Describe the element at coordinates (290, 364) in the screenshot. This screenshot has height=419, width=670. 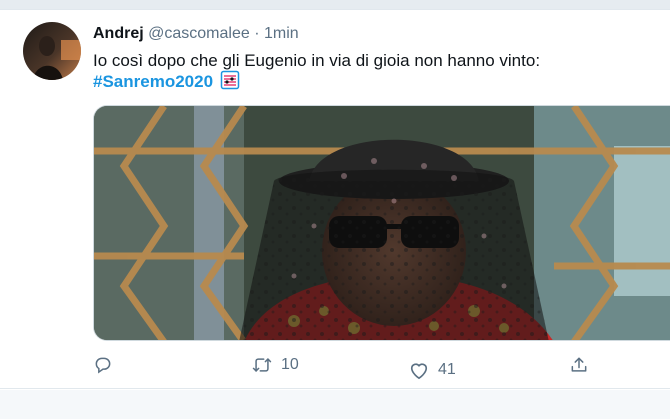
I see `retweet-count: 10` at that location.